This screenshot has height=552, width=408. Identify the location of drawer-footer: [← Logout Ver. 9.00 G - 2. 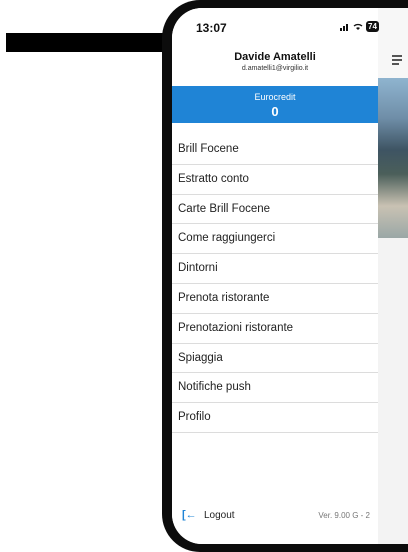
(275, 518).